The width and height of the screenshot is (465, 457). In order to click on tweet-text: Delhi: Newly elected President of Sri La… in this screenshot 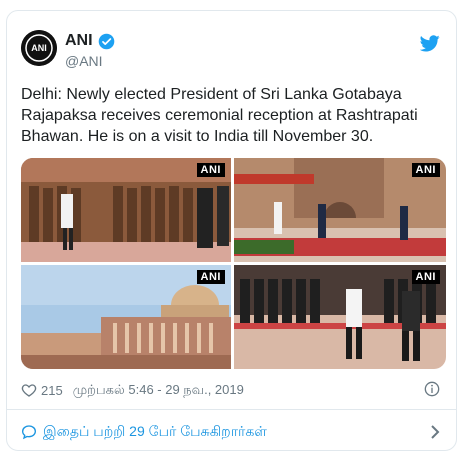, I will do `click(219, 115)`.